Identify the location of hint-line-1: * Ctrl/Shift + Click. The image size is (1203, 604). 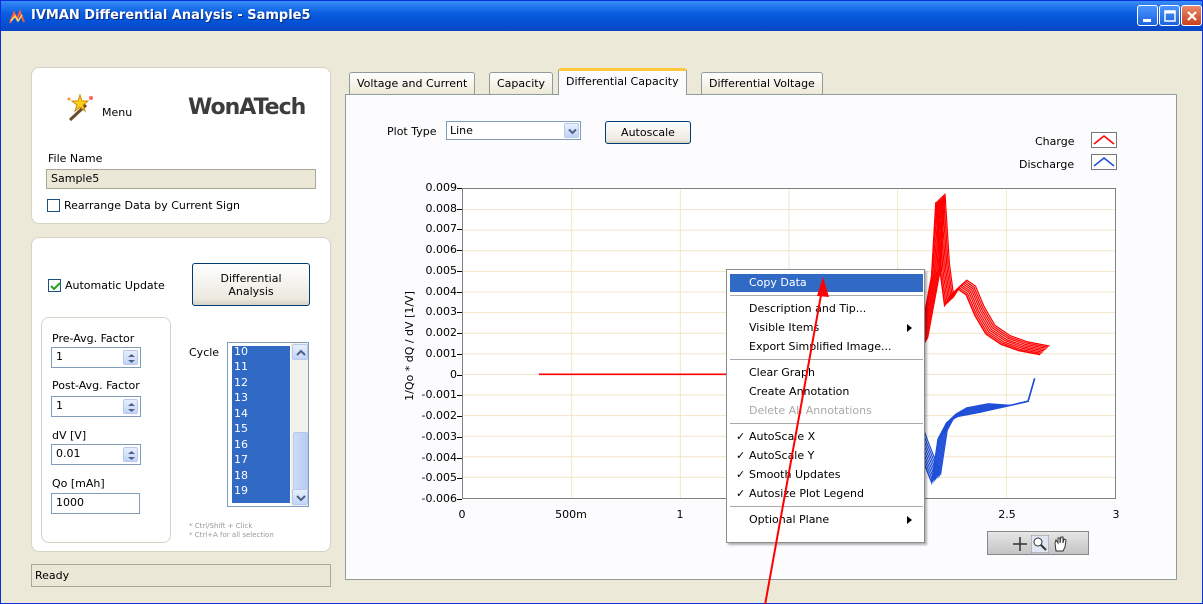
(221, 526).